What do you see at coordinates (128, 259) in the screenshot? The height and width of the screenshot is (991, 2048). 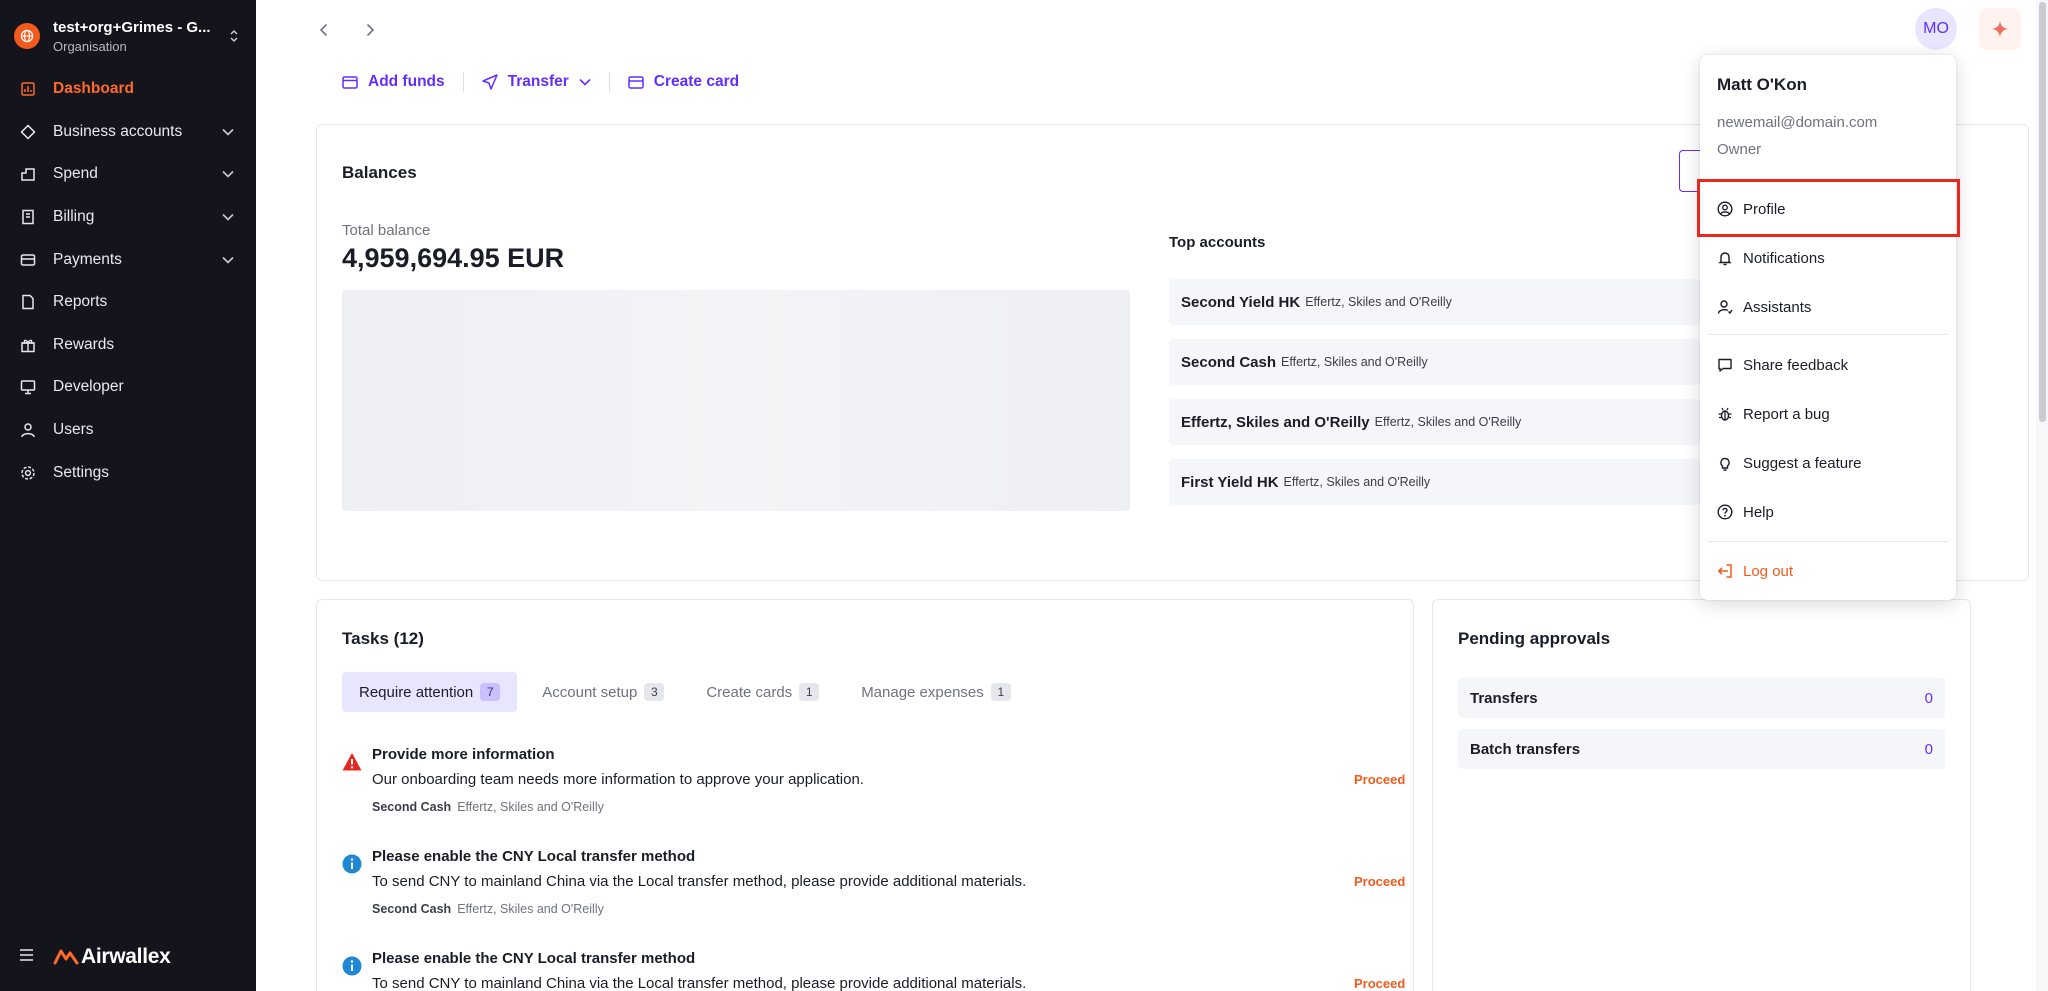 I see `sidebar-item-payments: Payments` at bounding box center [128, 259].